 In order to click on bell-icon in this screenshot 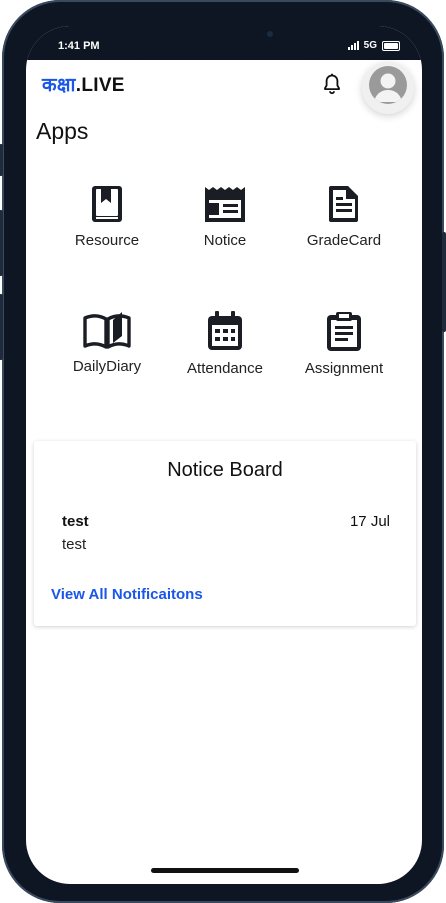, I will do `click(332, 84)`.